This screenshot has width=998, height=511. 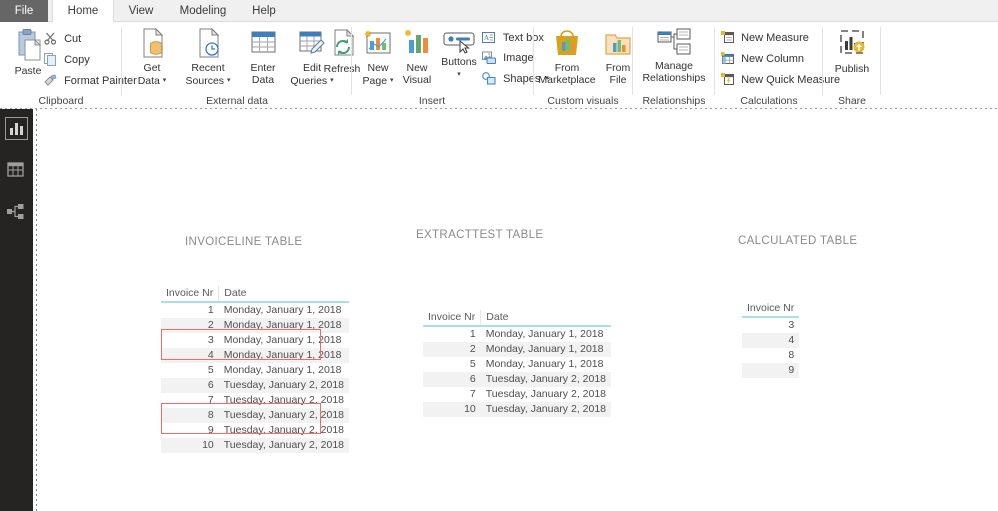 What do you see at coordinates (417, 57) in the screenshot?
I see `new-visual-button: New Visual` at bounding box center [417, 57].